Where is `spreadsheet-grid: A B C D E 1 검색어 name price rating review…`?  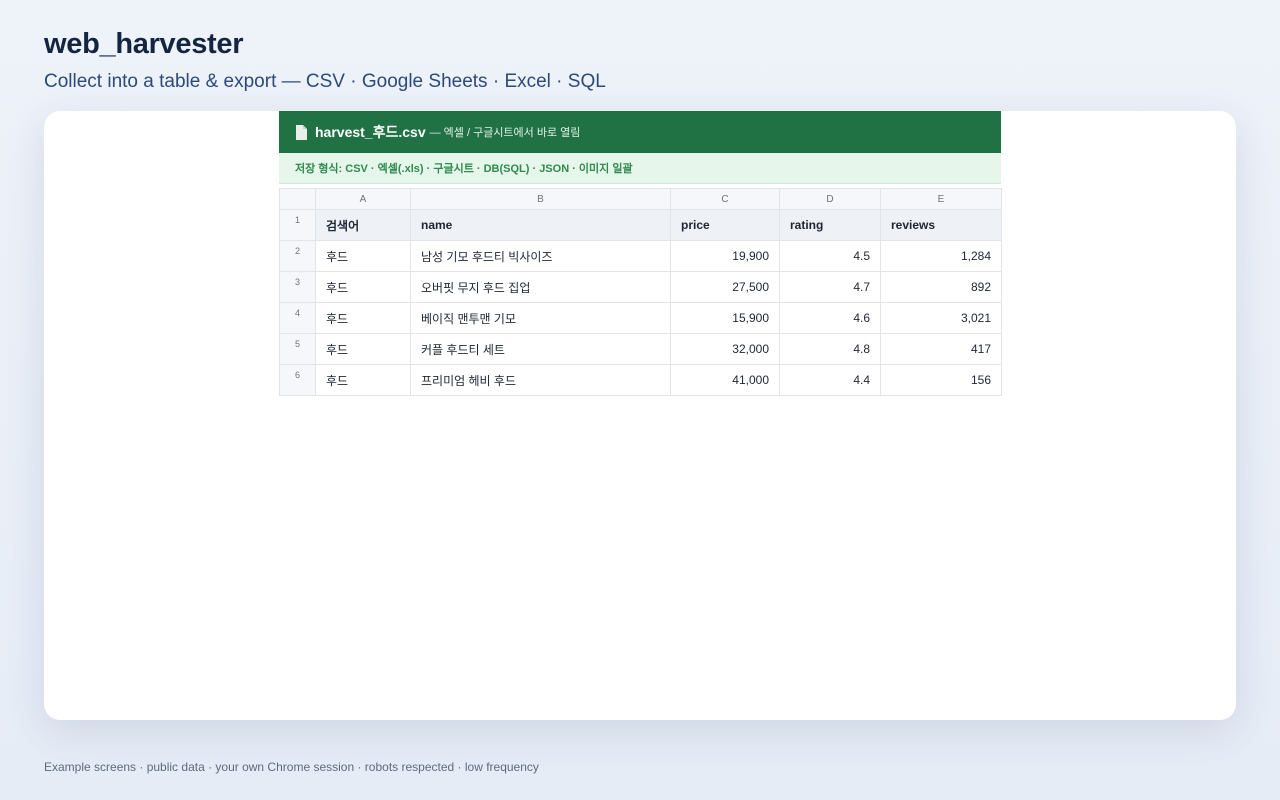
spreadsheet-grid: A B C D E 1 검색어 name price rating review… is located at coordinates (640, 292).